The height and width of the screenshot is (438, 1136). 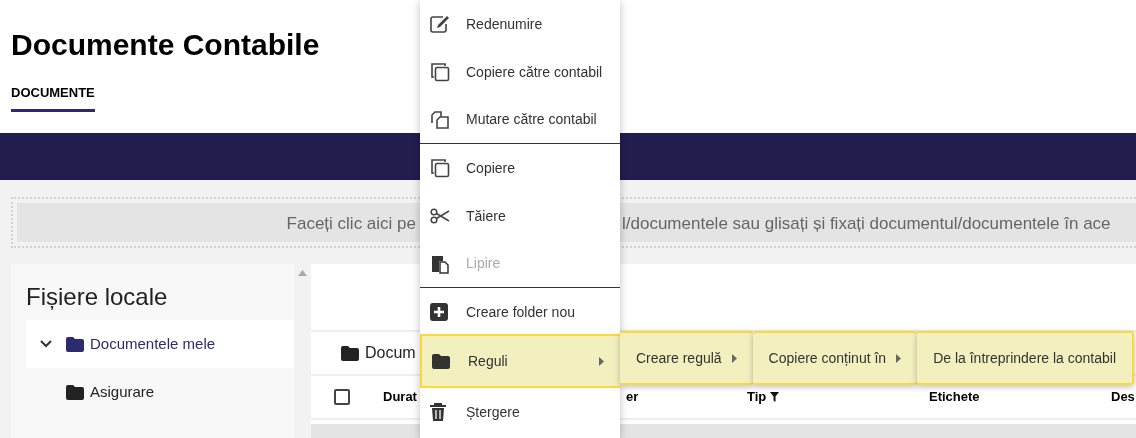 I want to click on tree-item: Documentele mele, so click(x=160, y=344).